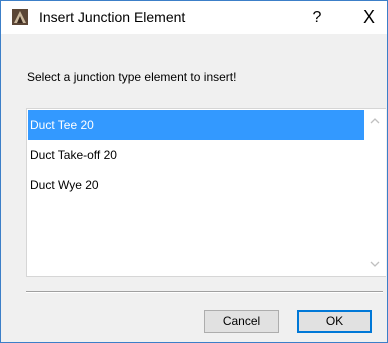  What do you see at coordinates (196, 155) in the screenshot?
I see `list-item-duct-take-off-20: Duct Take-off 20` at bounding box center [196, 155].